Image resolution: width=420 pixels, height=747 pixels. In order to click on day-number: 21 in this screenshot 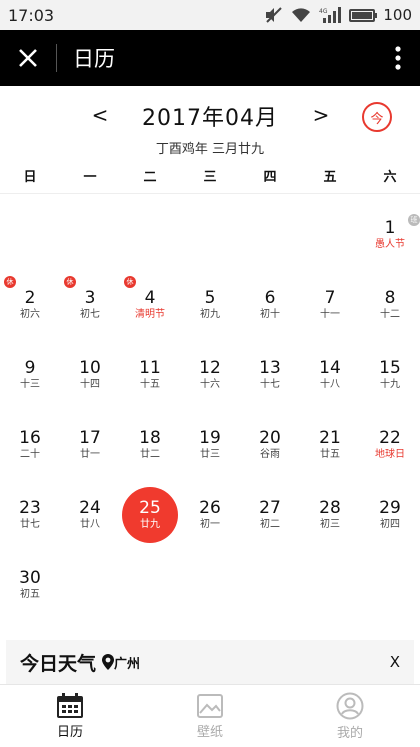, I will do `click(330, 438)`.